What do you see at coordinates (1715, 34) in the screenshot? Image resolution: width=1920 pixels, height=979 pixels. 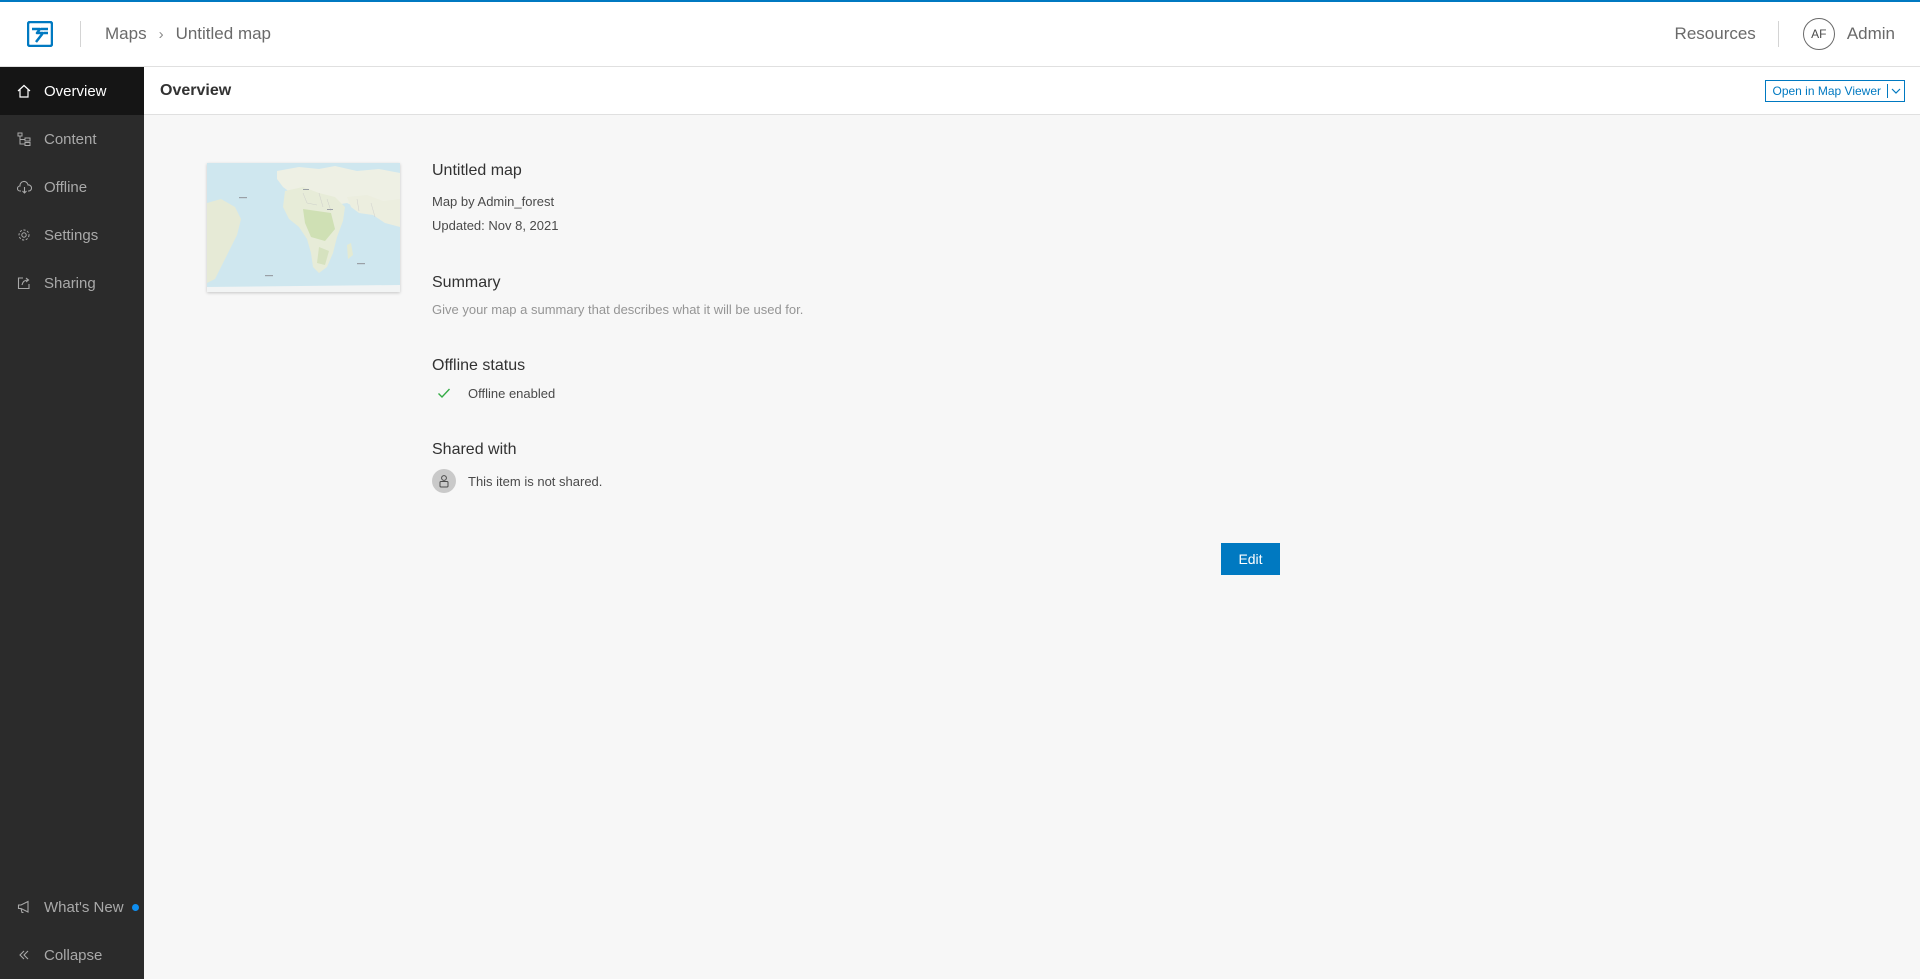 I see `resources-link: Resources` at bounding box center [1715, 34].